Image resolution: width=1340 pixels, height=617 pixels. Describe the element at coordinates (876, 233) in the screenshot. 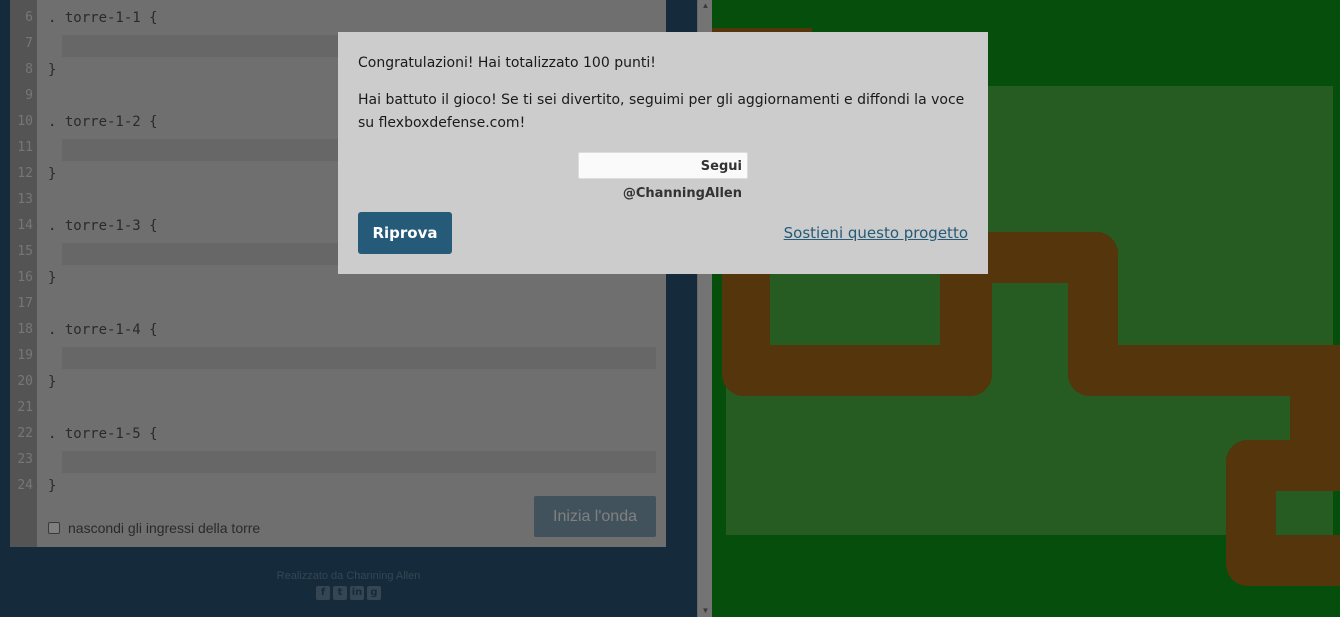

I see `support-project-link: Sostieni questo progetto` at that location.